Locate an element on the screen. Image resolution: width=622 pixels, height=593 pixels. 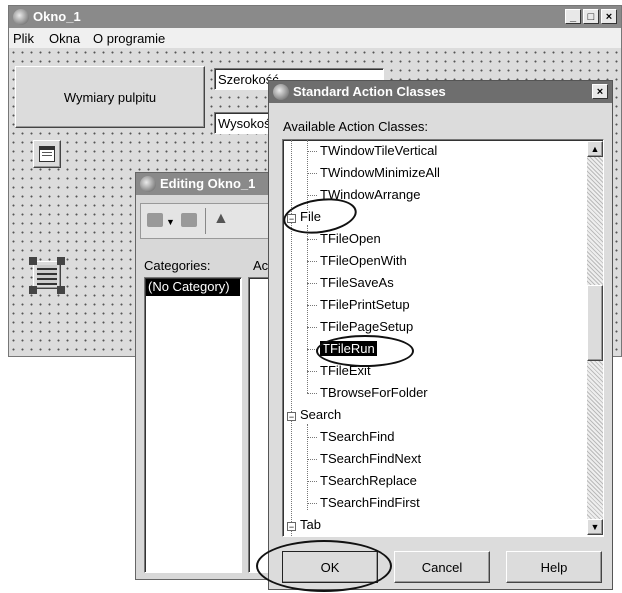
highlight-oval-tfilerun is located at coordinates (365, 351).